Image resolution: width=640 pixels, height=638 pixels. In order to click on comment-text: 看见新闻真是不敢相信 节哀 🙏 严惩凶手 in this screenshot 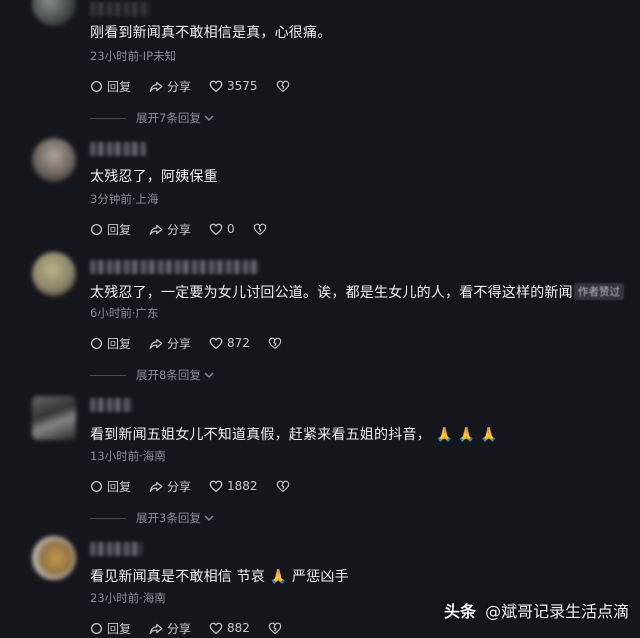, I will do `click(219, 576)`.